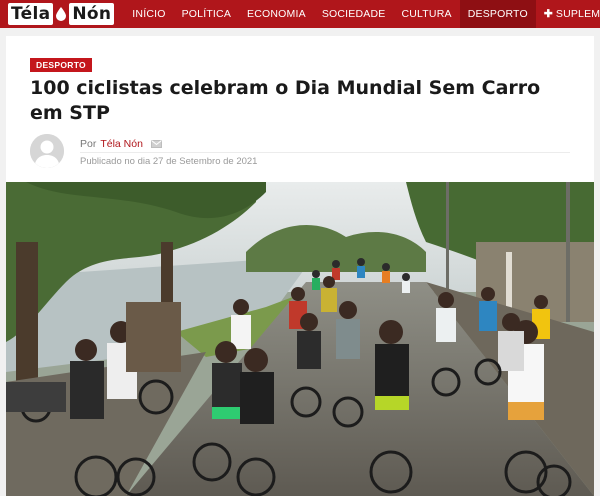 The image size is (600, 496). I want to click on nav-item-sociedade: SOCIEDADE, so click(354, 14).